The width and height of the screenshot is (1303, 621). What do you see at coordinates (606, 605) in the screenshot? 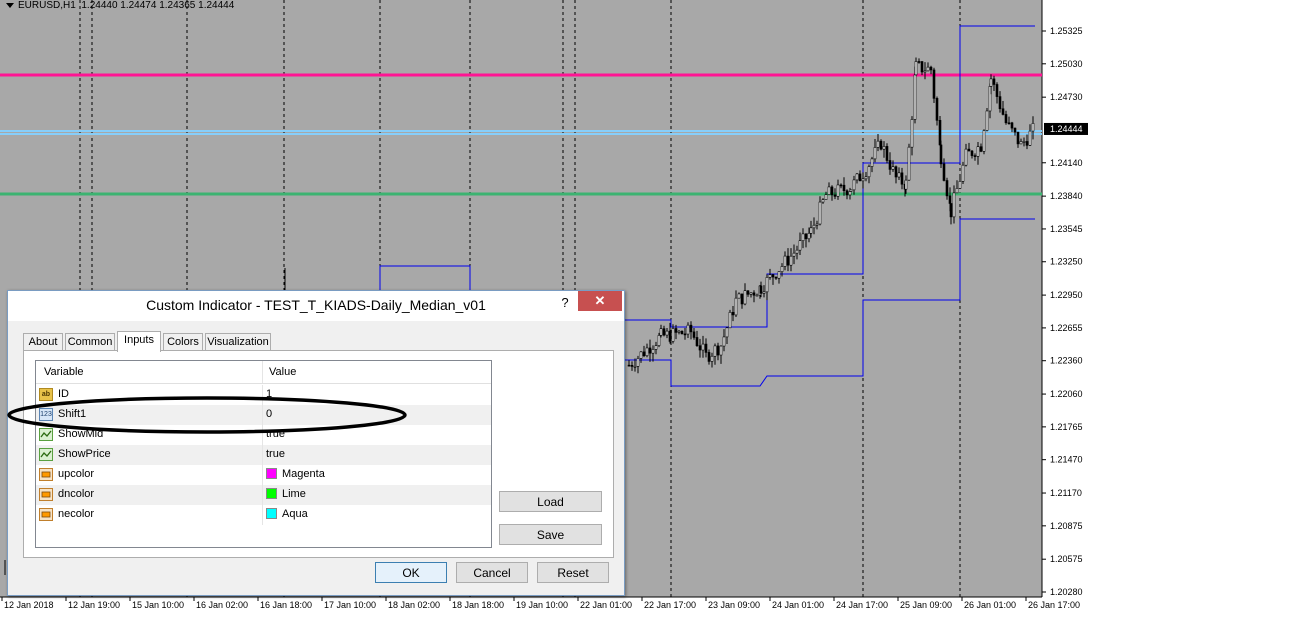
I see `time-tick-label: 22 Jan 01:00` at bounding box center [606, 605].